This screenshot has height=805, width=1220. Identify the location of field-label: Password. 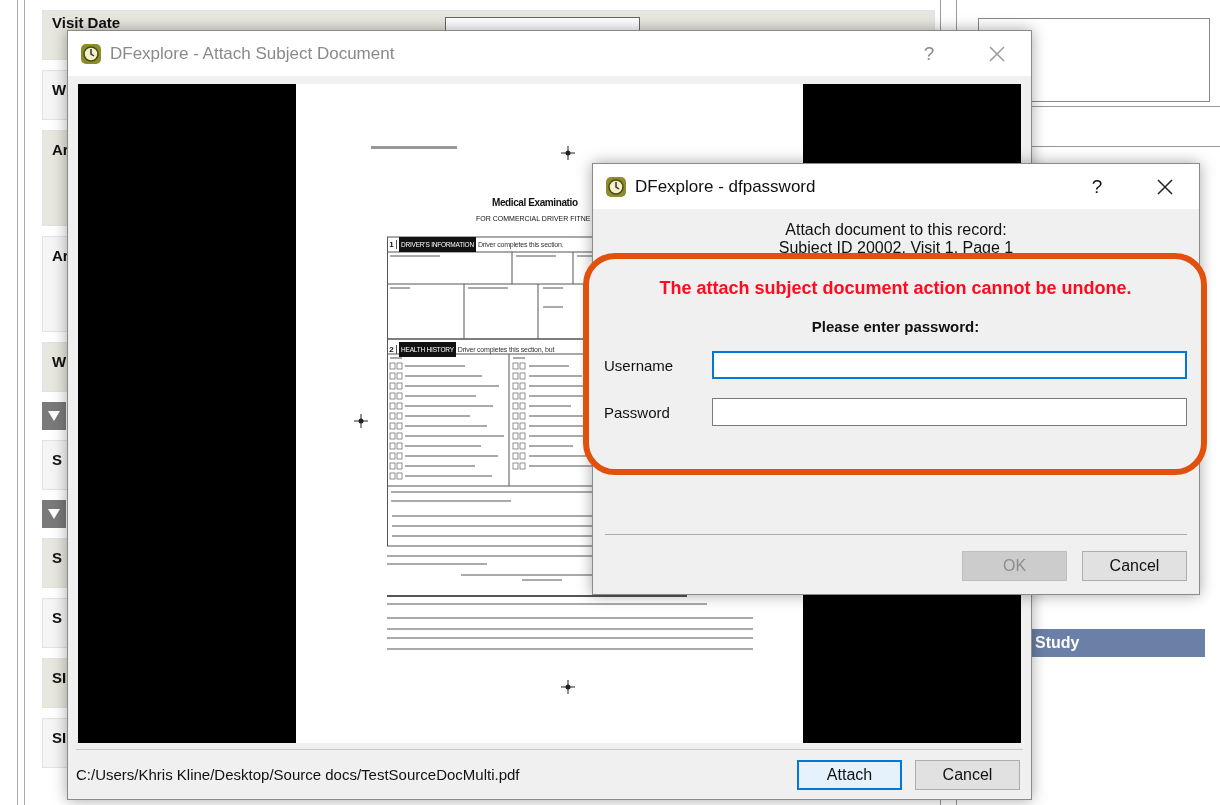
(637, 412).